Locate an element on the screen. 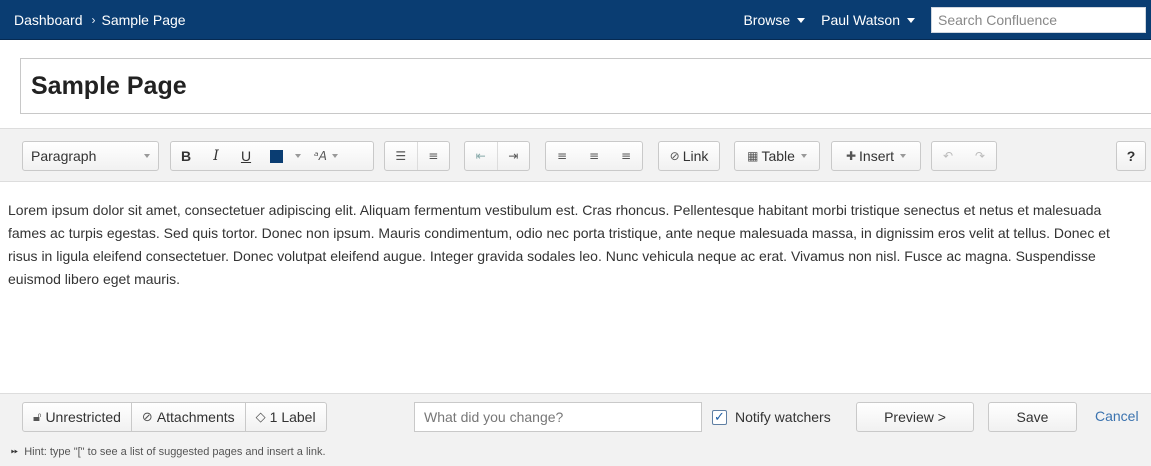 This screenshot has width=1151, height=466. alignment-group: ≡ ≡ ≡ is located at coordinates (594, 156).